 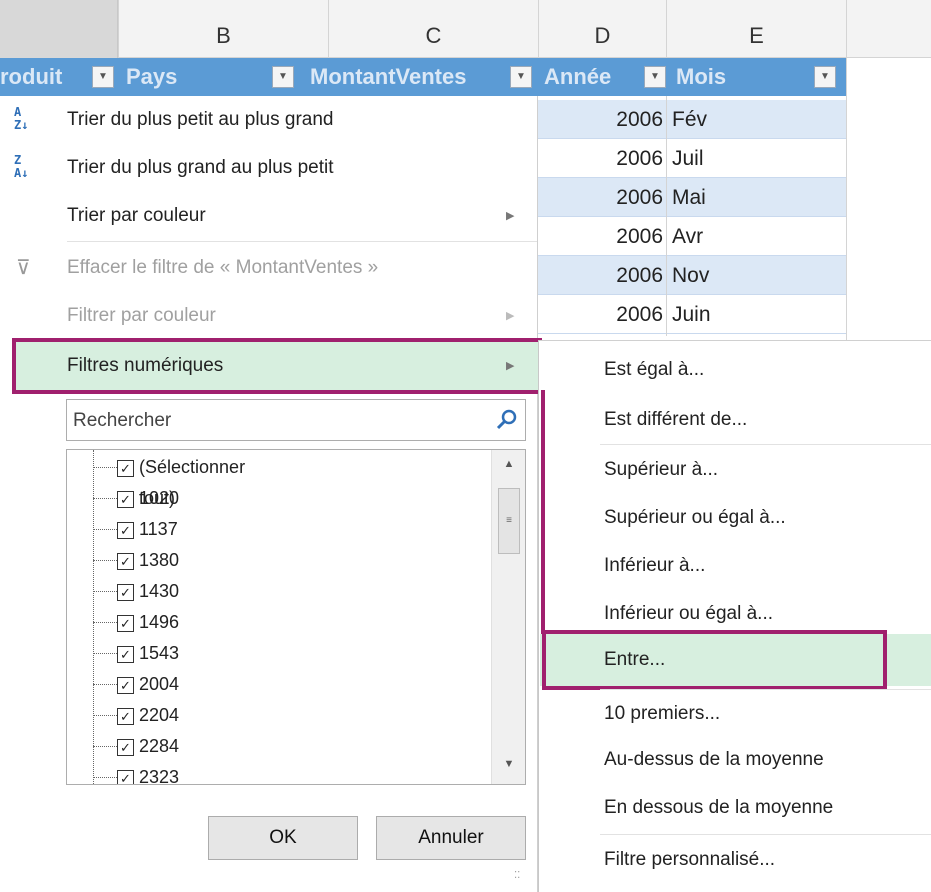 I want to click on number-filters-item: Filtres numériques ▶, so click(x=269, y=366).